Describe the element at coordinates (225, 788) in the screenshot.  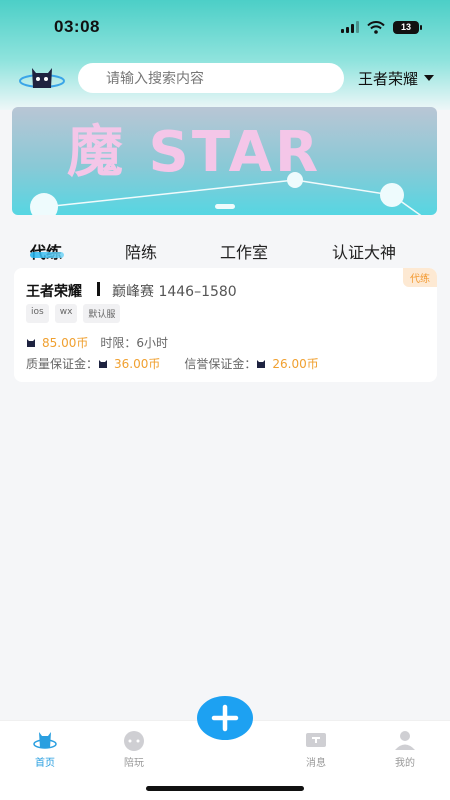
I see `home-indicator` at that location.